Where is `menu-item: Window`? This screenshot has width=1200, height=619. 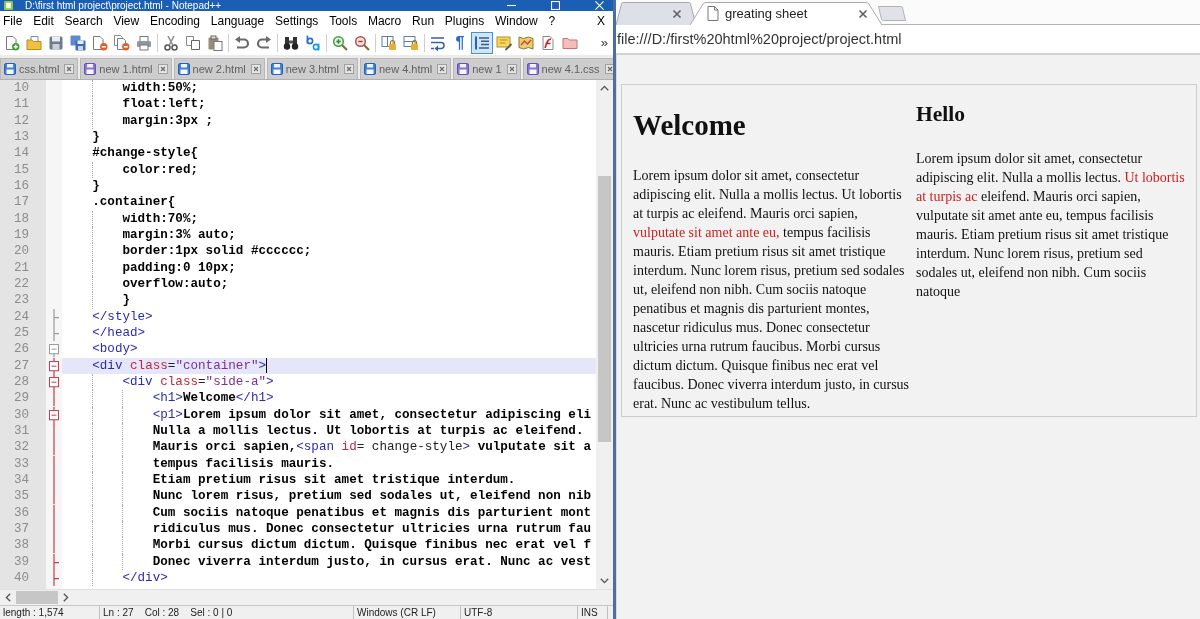
menu-item: Window is located at coordinates (516, 21).